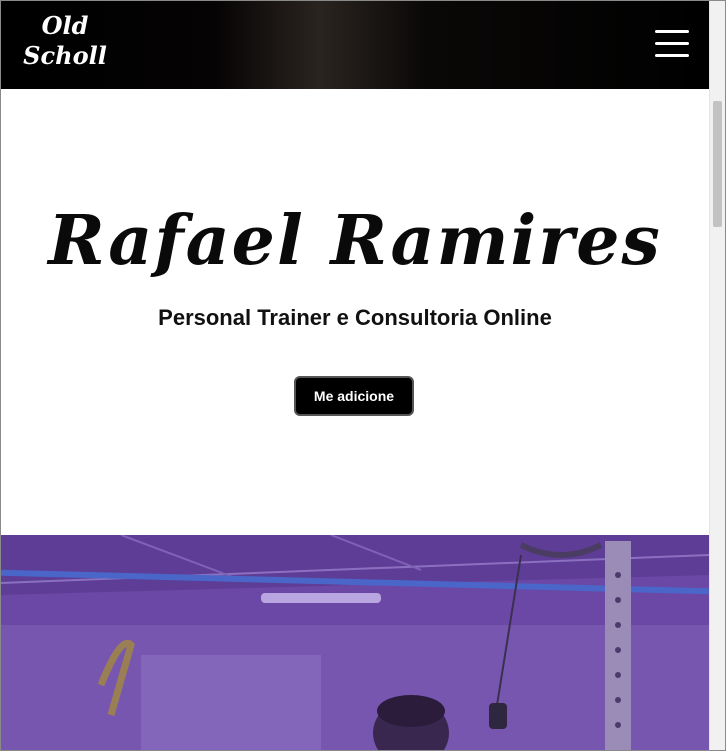 This screenshot has width=726, height=751. What do you see at coordinates (717, 164) in the screenshot?
I see `scrollbar-thumb` at bounding box center [717, 164].